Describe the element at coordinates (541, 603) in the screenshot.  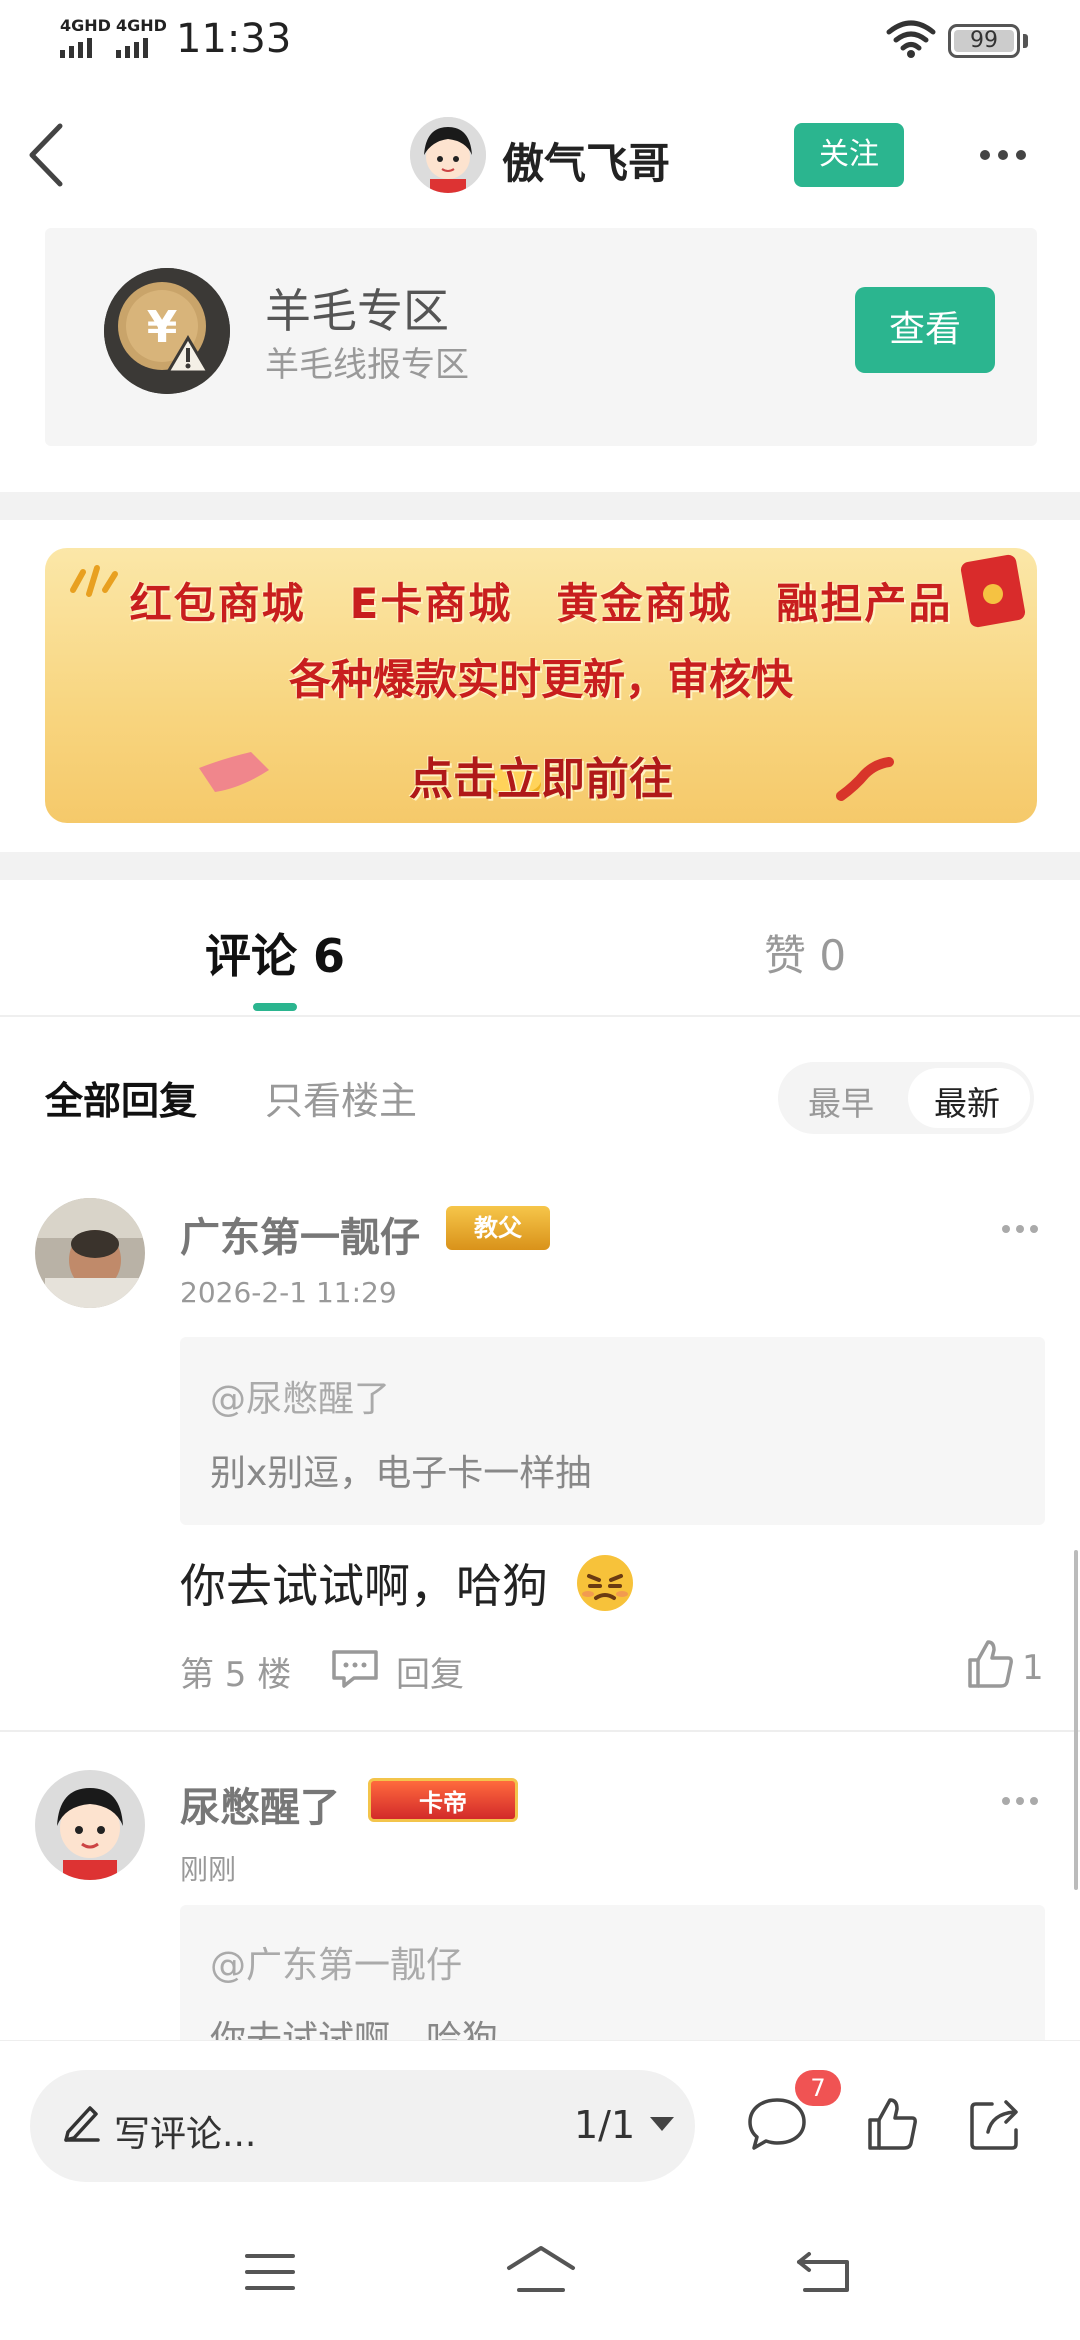
I see `banner-line-1: 红包商城 E卡商城 黄金商城 融担产品` at that location.